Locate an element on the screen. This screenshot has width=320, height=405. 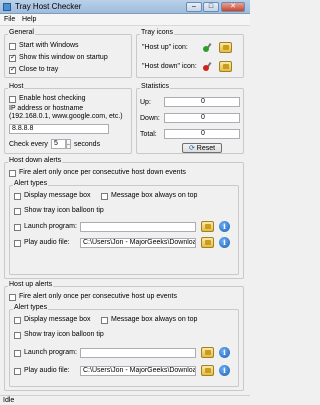
host-down-audio-file-input: C:\Users\Jon - MajorGeeks\Download is located at coordinates (138, 243).